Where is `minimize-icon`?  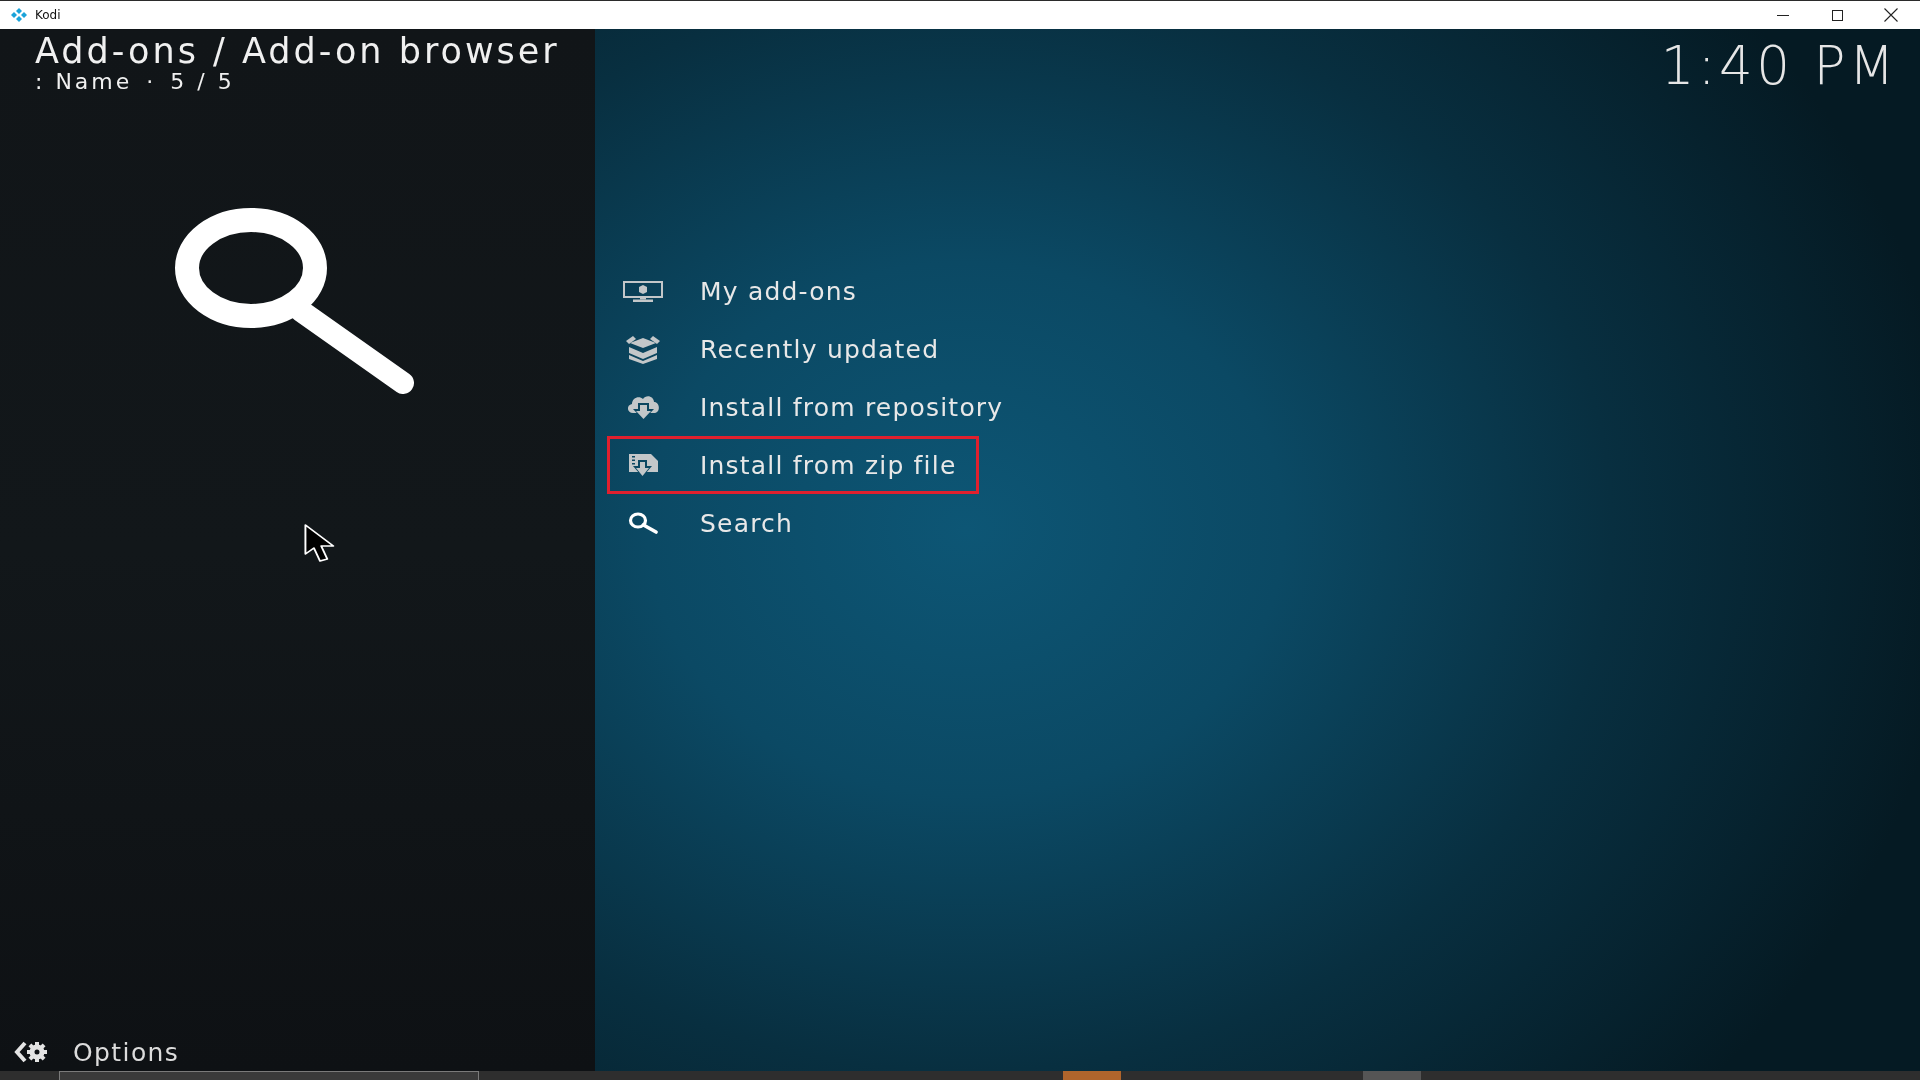
minimize-icon is located at coordinates (1783, 15).